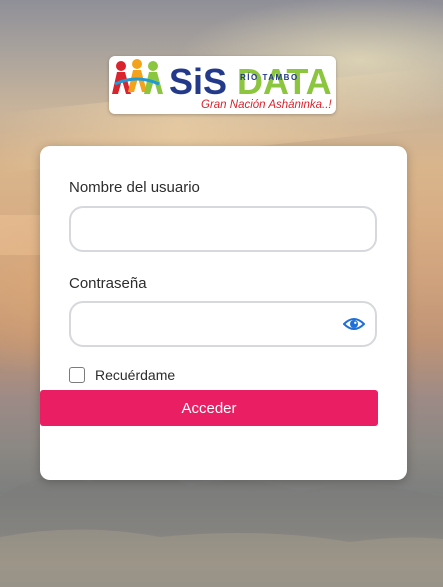 The image size is (443, 587). I want to click on login-button: Acceder, so click(209, 408).